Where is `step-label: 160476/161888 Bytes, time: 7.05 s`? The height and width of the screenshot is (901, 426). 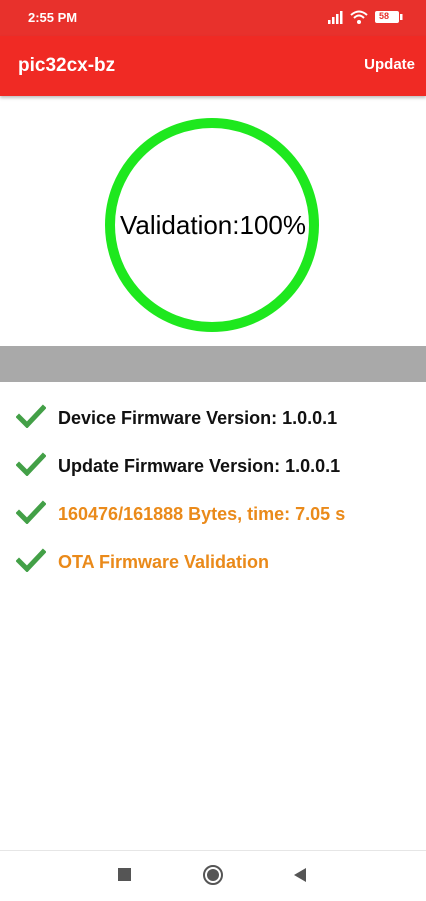
step-label: 160476/161888 Bytes, time: 7.05 s is located at coordinates (202, 514).